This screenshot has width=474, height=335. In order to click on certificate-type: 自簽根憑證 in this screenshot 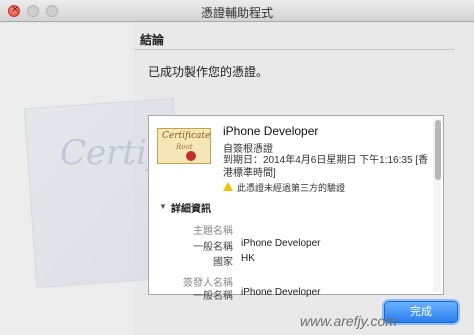, I will do `click(248, 149)`.